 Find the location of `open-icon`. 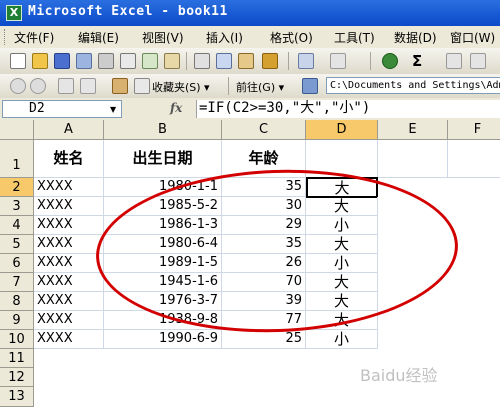

open-icon is located at coordinates (40, 61).